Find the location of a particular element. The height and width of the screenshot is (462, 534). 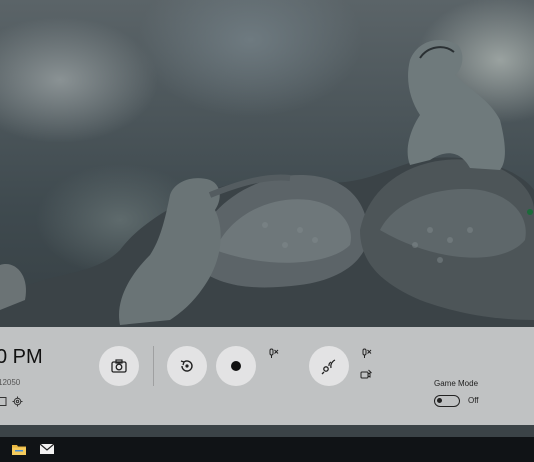

record-button is located at coordinates (236, 366).